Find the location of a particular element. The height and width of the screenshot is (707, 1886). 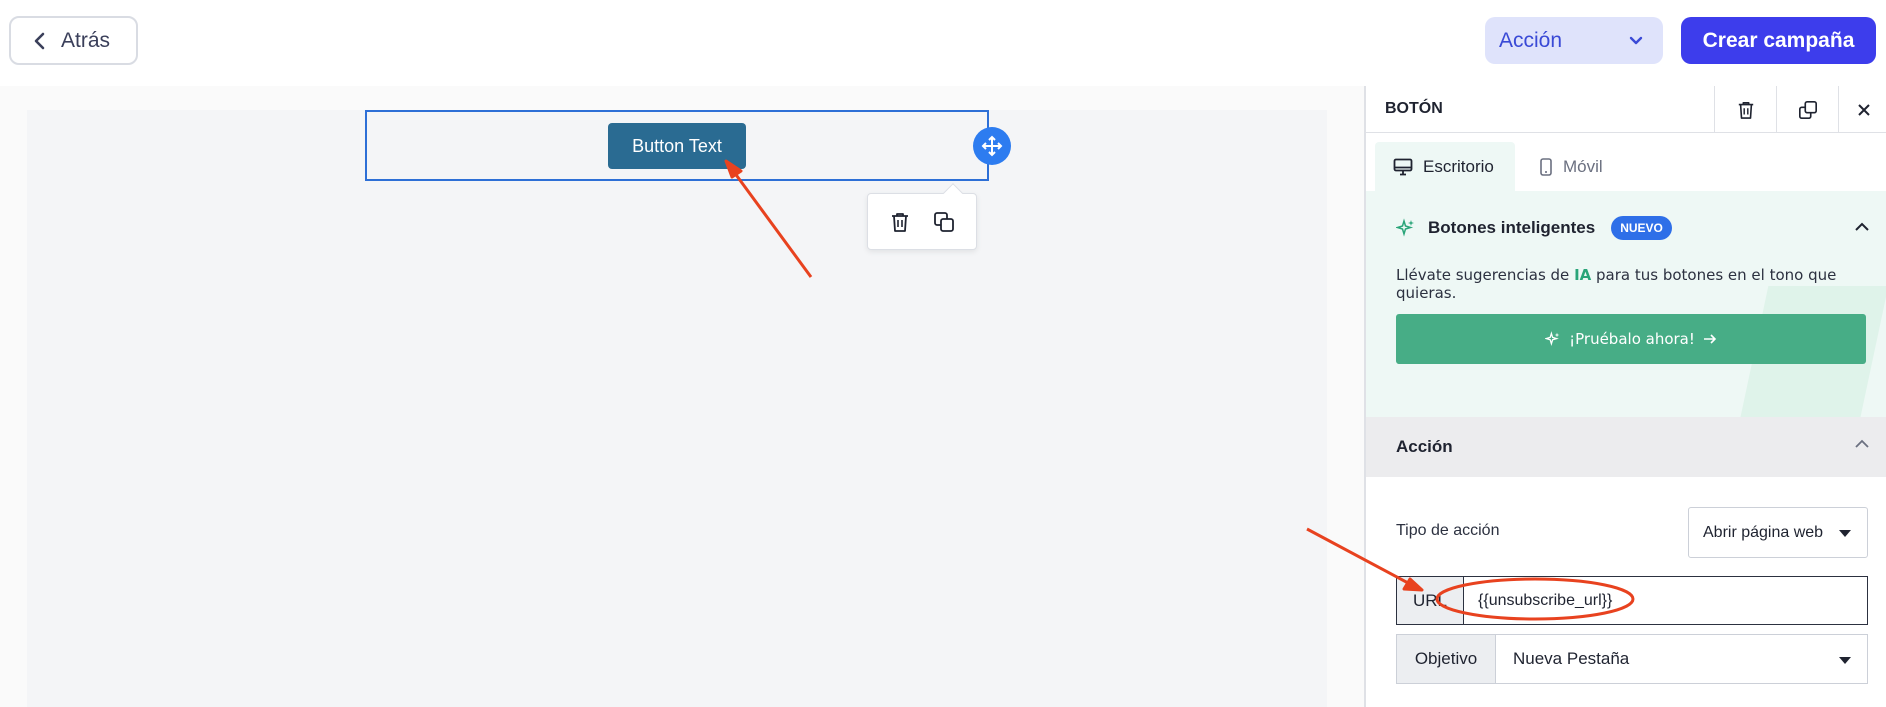

smart-collapse-button is located at coordinates (1862, 228).